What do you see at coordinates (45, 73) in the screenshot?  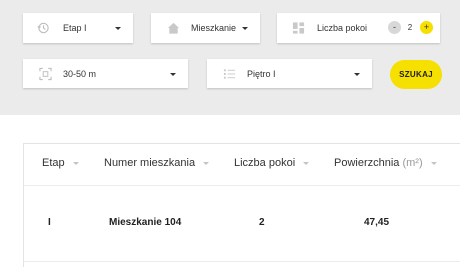 I see `area-frame-icon` at bounding box center [45, 73].